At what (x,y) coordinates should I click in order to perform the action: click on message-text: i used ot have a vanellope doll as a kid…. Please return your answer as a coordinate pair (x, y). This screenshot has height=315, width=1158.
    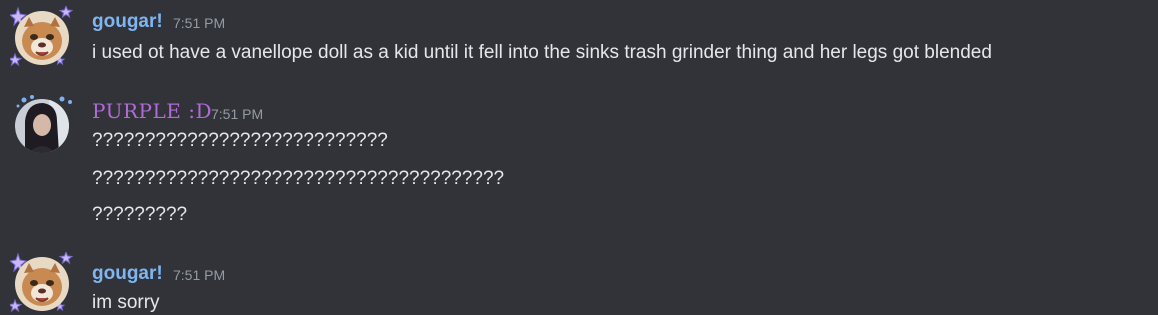
    Looking at the image, I should click on (542, 52).